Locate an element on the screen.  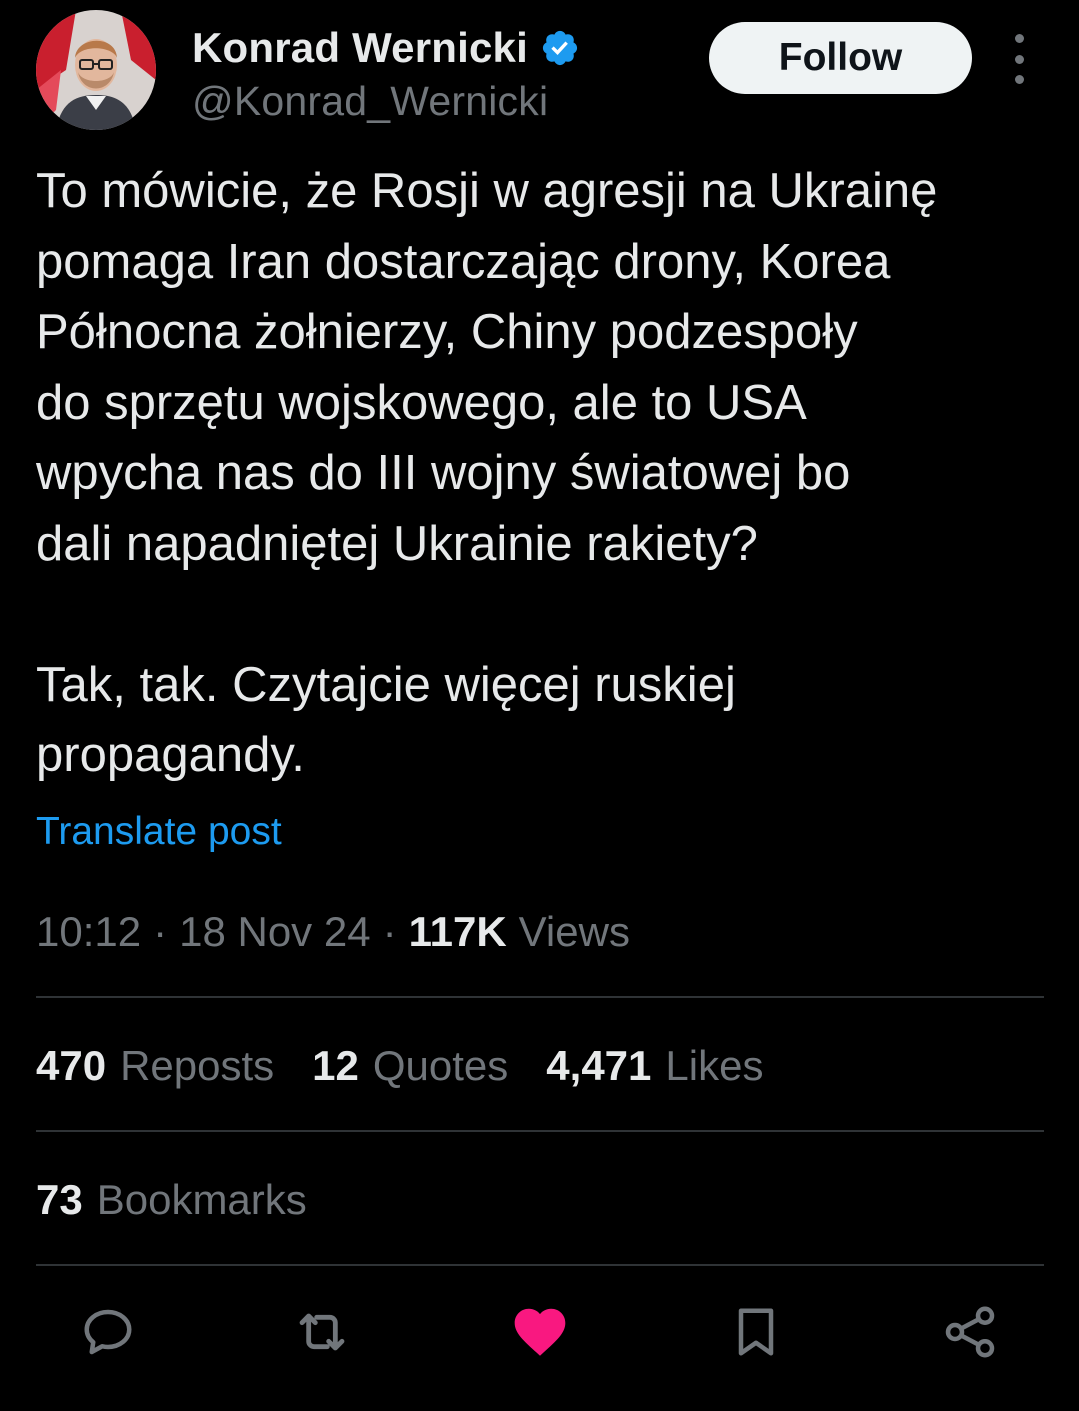
bookmarks-count: 73 is located at coordinates (59, 1199).